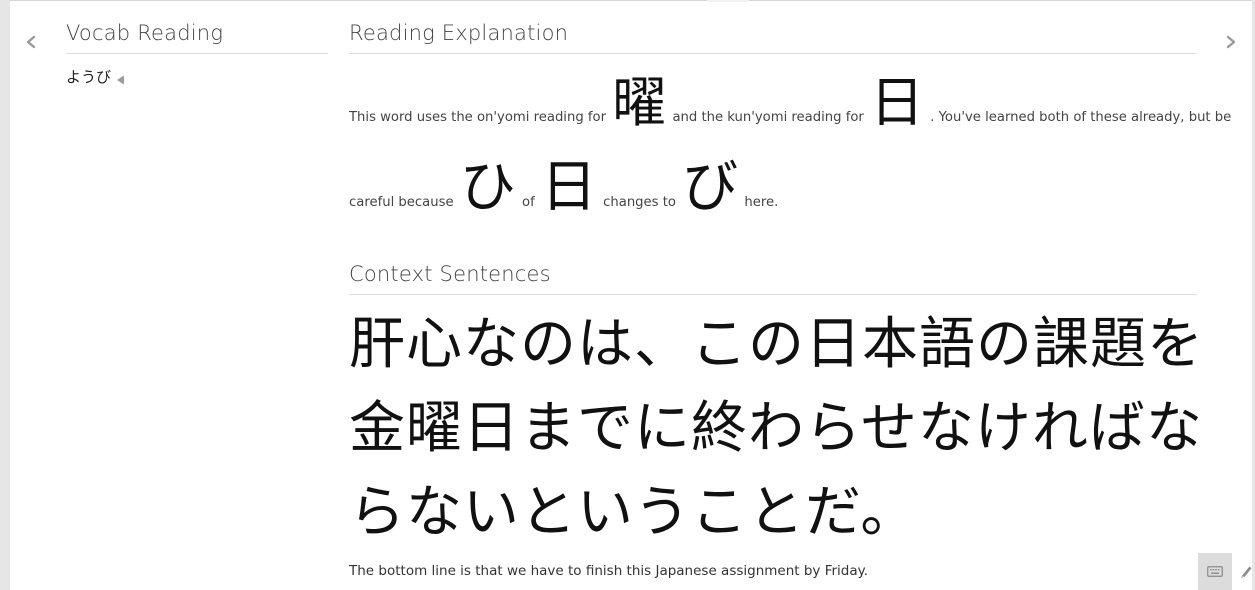 This screenshot has width=1255, height=590. I want to click on explanation-text: and the kun'yomi reading for, so click(768, 117).